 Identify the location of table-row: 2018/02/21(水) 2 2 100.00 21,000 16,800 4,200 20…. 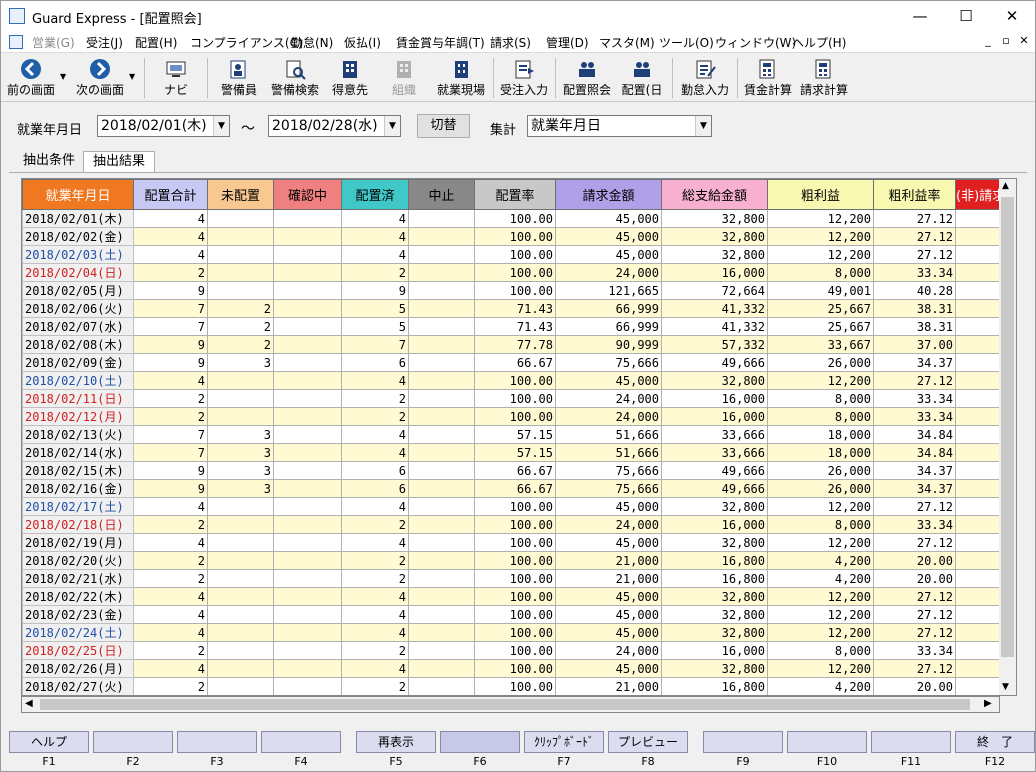
(514, 578).